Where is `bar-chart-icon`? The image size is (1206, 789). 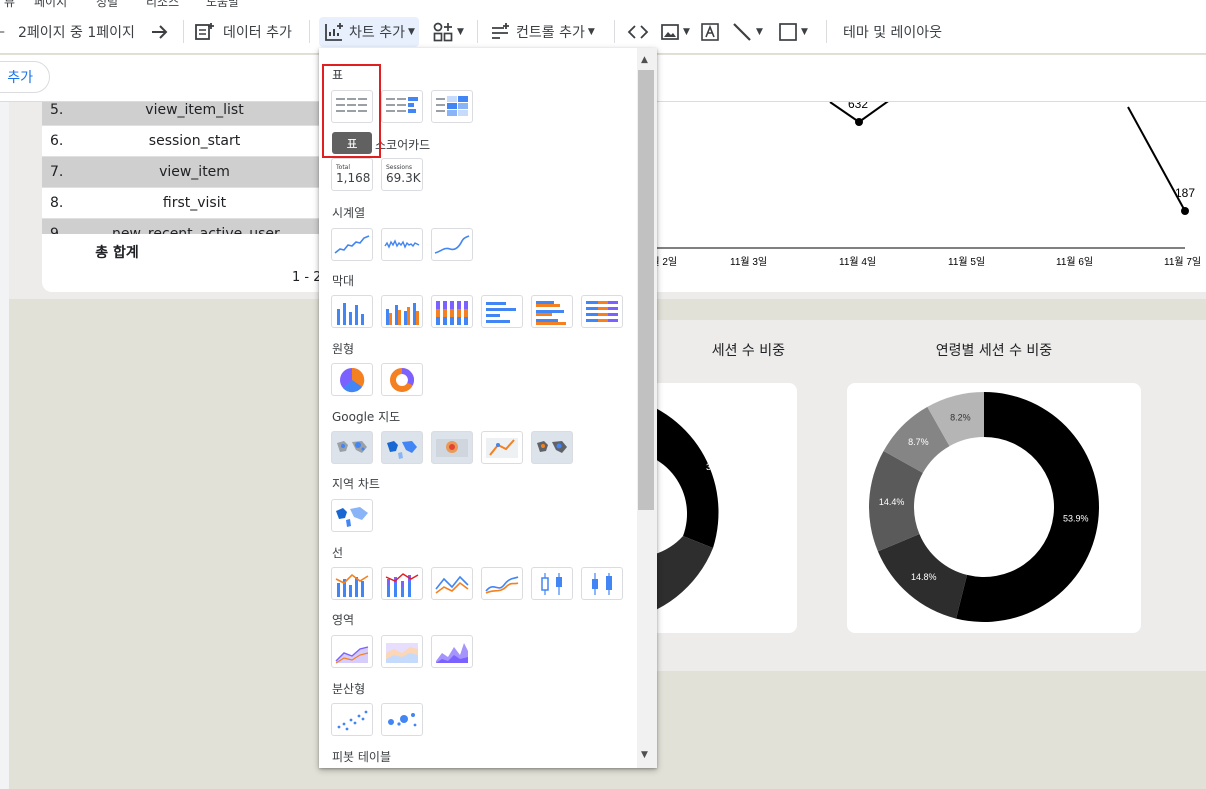 bar-chart-icon is located at coordinates (501, 312).